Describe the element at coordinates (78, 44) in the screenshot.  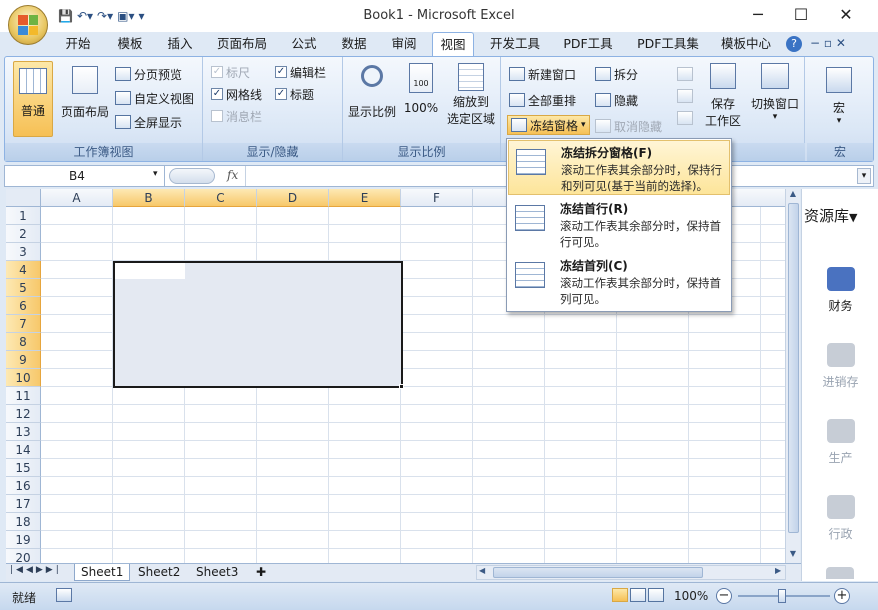
I see `tab-home: 开始` at that location.